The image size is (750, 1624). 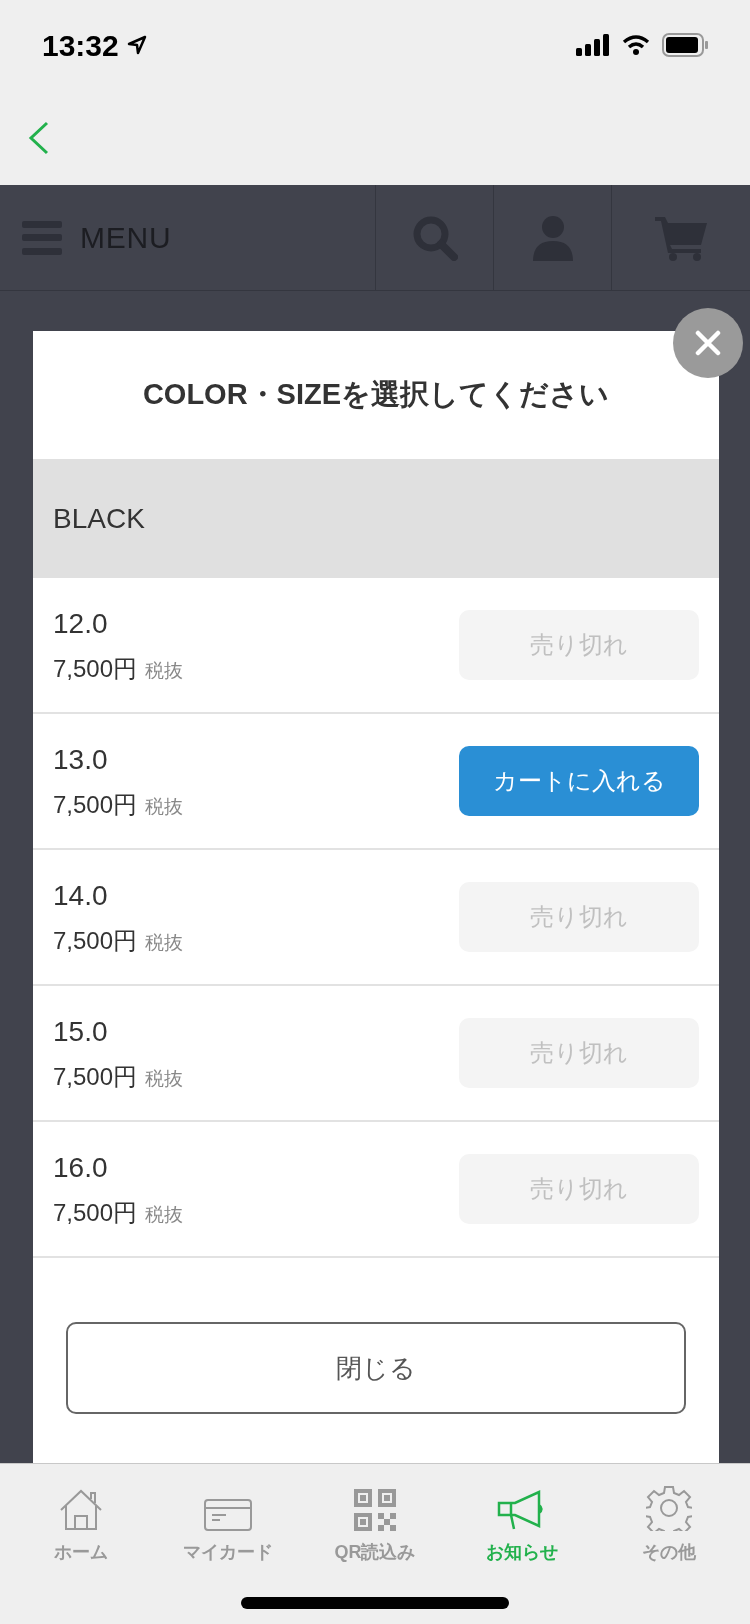 I want to click on size-label: 16.0, so click(x=81, y=1168).